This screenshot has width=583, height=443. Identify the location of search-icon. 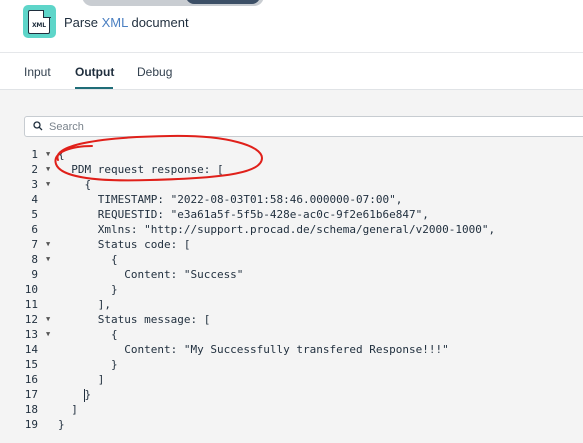
(38, 126).